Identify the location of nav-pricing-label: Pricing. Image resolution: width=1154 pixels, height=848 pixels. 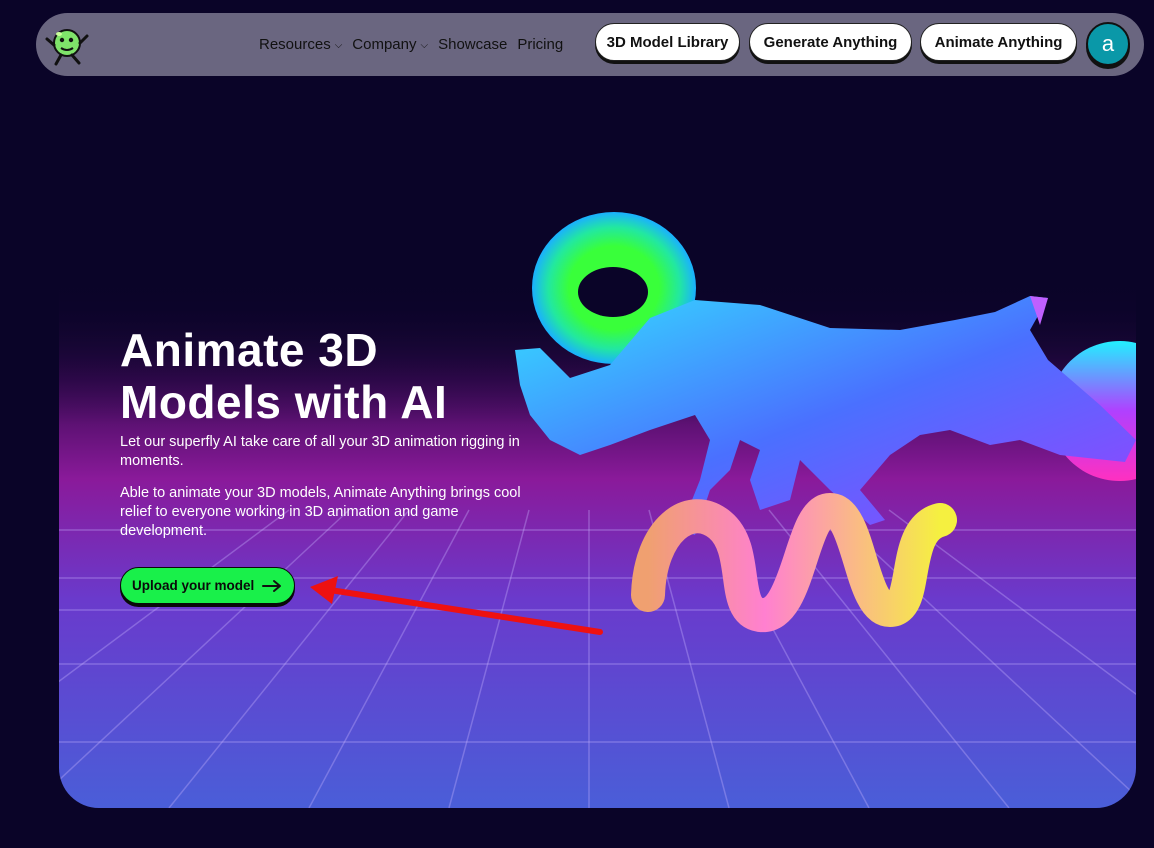
(540, 44).